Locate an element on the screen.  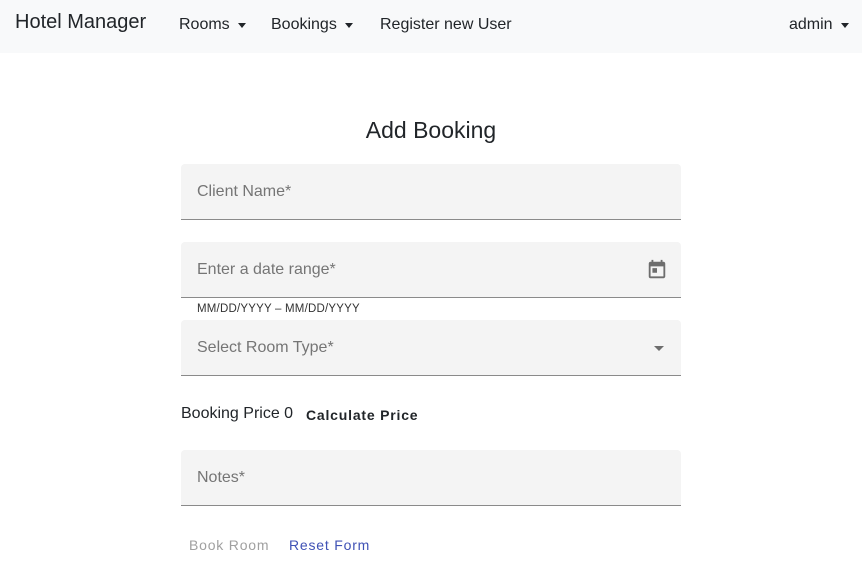
register-user-link: Register new User is located at coordinates (446, 25).